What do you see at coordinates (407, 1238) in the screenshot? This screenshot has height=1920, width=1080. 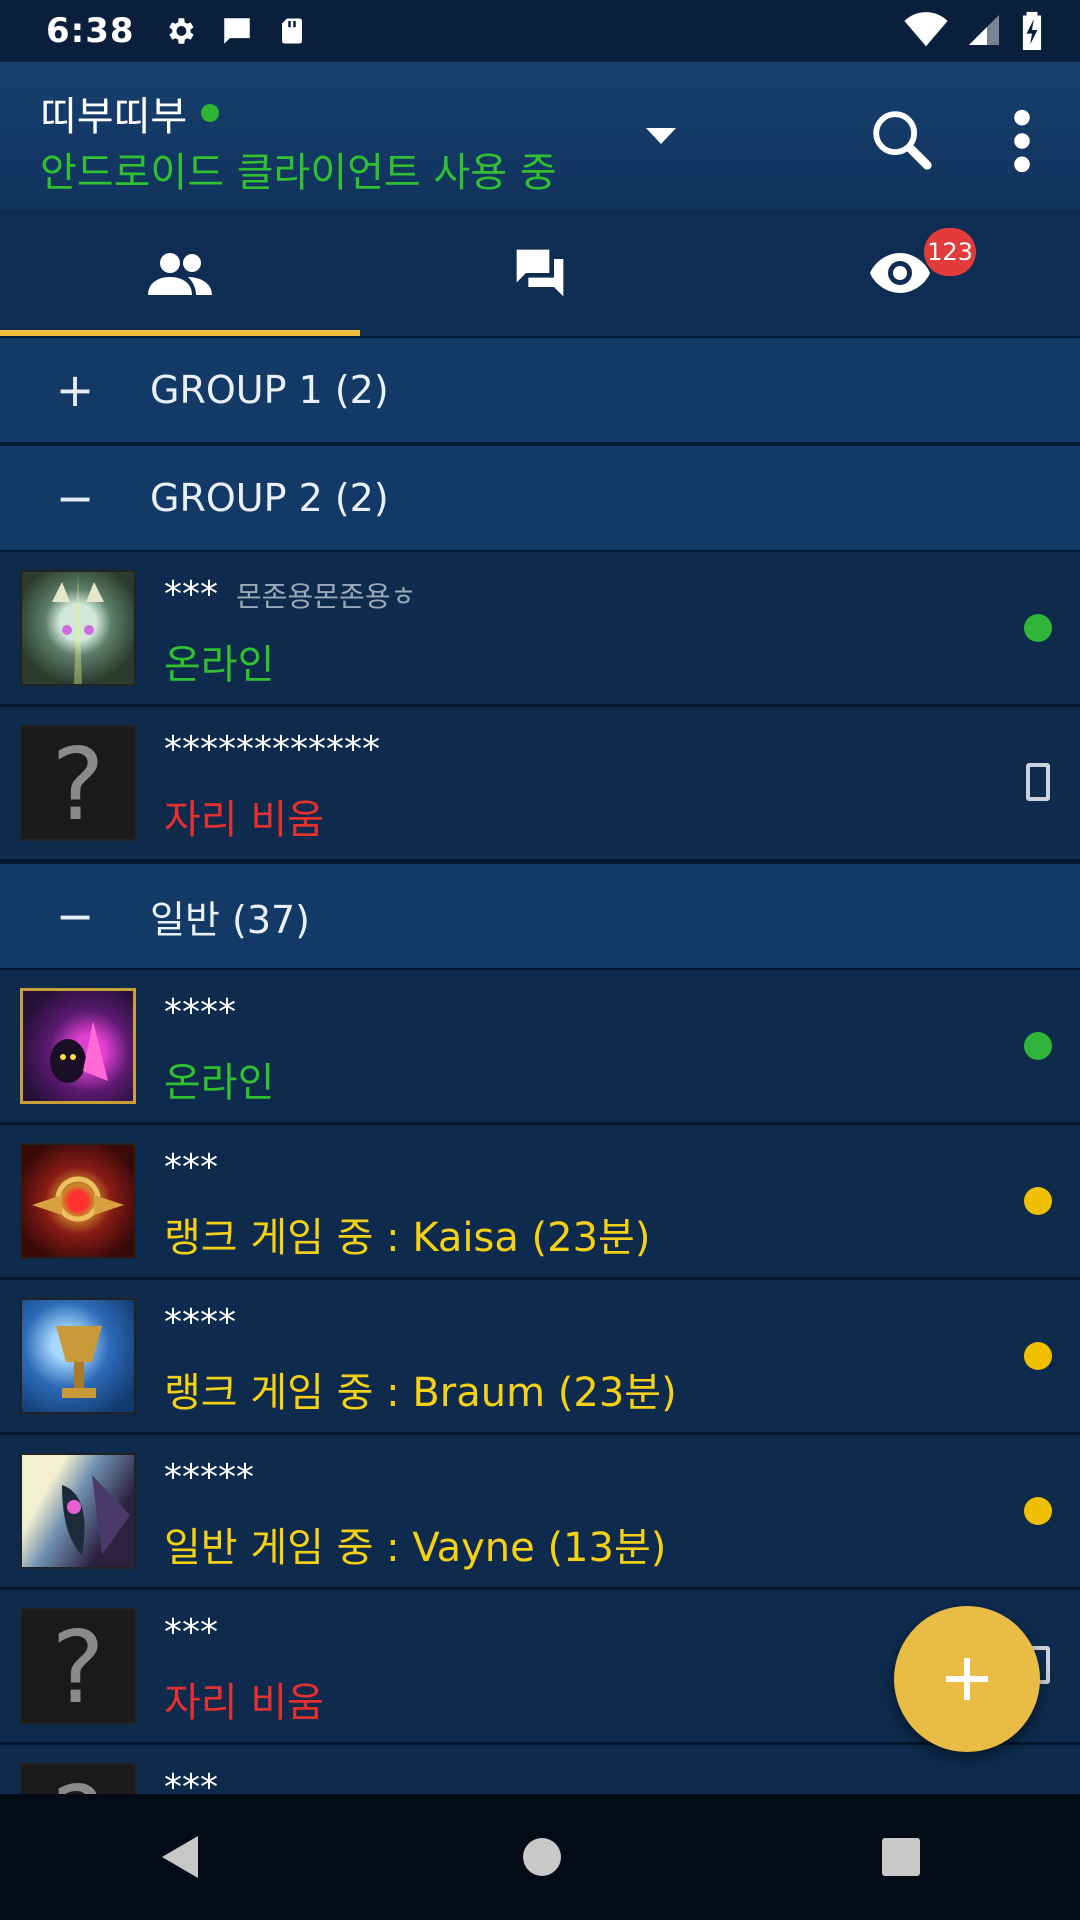 I see `friend-status: 랭크 게임 중 : Kaisa (23분)` at bounding box center [407, 1238].